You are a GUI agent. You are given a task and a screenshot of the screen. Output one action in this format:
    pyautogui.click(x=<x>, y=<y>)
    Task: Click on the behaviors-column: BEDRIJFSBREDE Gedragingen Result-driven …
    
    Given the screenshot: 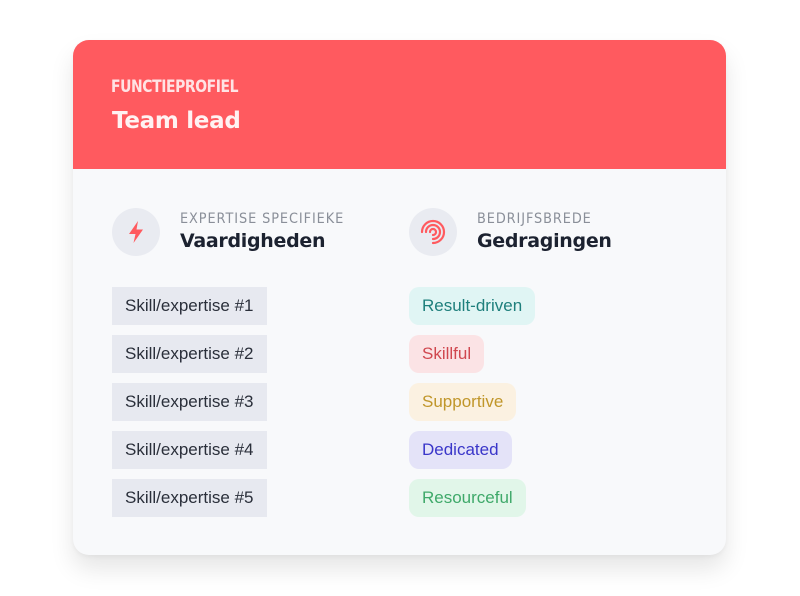 What is the action you would take?
    pyautogui.click(x=510, y=367)
    